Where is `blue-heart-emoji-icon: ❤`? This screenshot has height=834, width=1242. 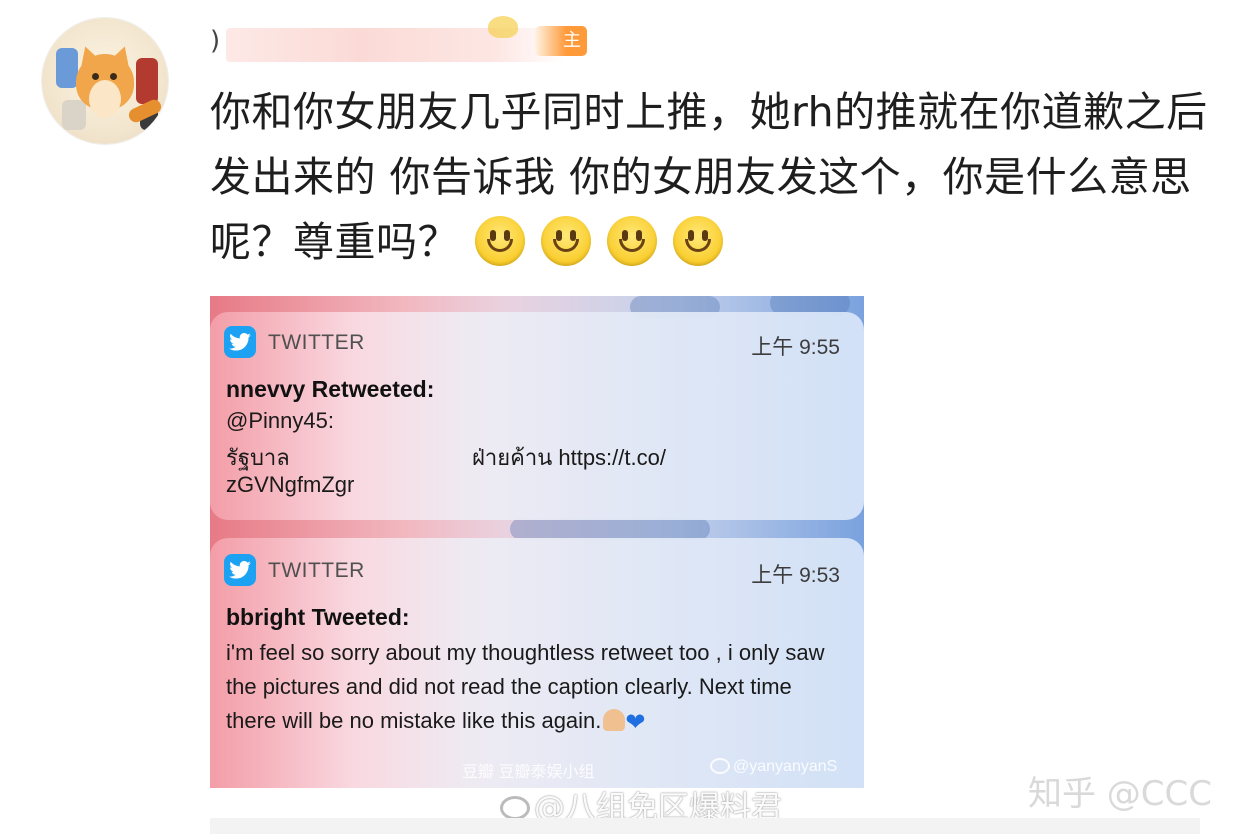 blue-heart-emoji-icon: ❤ is located at coordinates (635, 722).